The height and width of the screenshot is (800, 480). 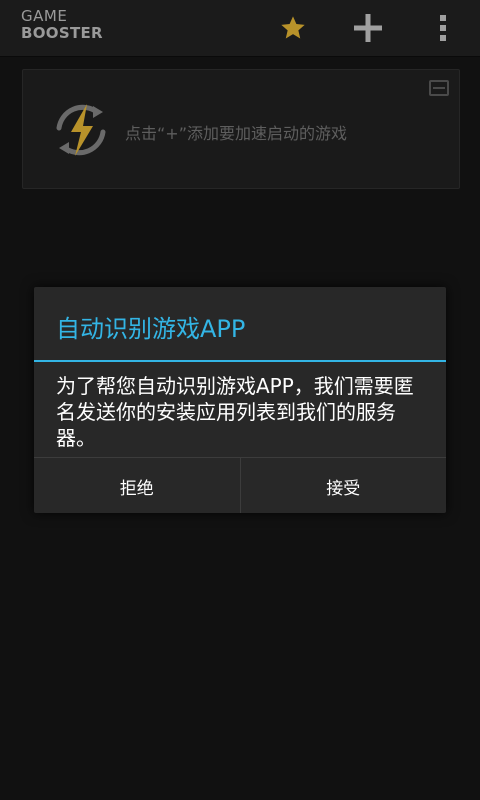 What do you see at coordinates (81, 130) in the screenshot?
I see `lightning-refresh-icon` at bounding box center [81, 130].